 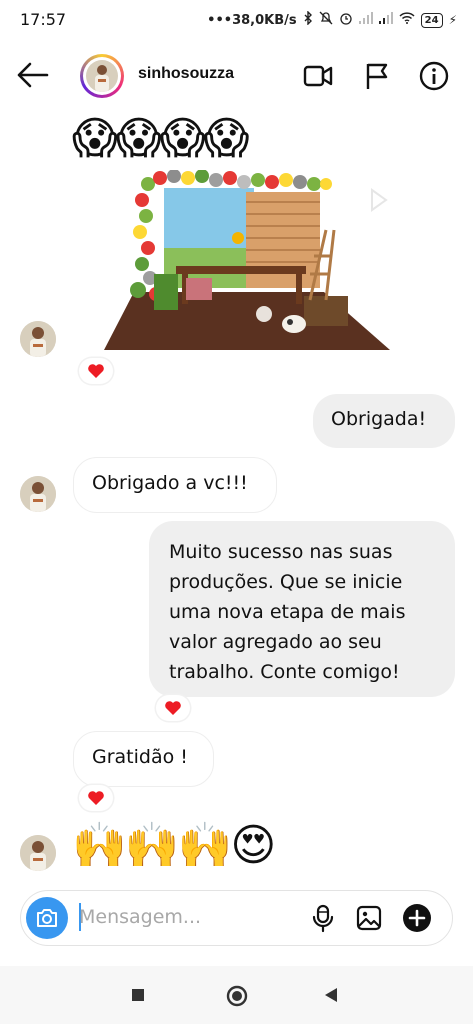 I want to click on status-icons: •••38,0KB/s 24 ⚡, so click(x=332, y=19).